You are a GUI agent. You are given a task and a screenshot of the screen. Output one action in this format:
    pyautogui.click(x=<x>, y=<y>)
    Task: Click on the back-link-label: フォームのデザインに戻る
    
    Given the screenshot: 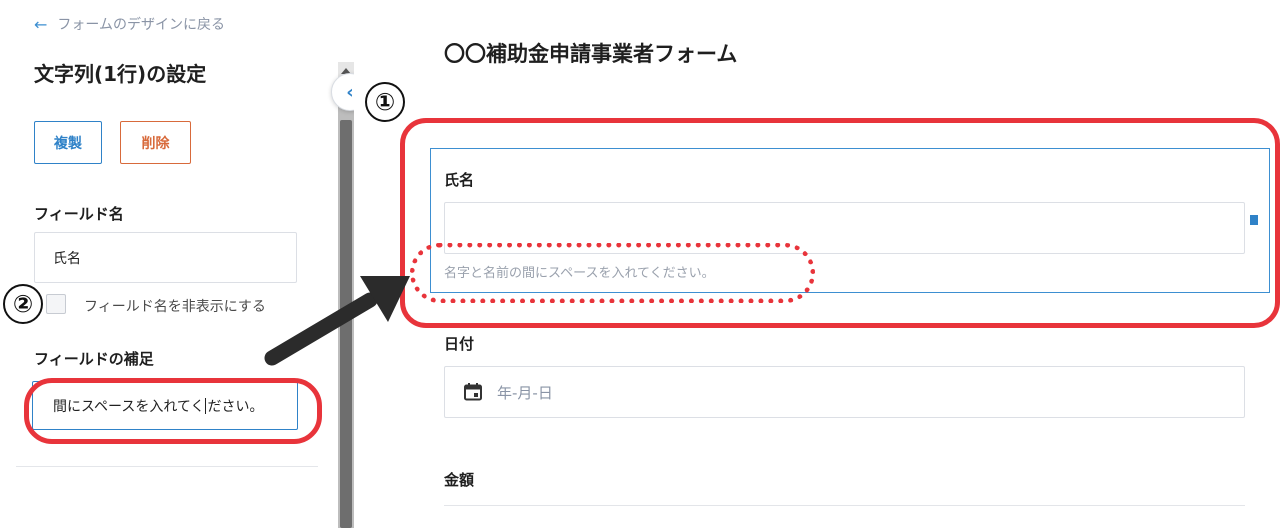 What is the action you would take?
    pyautogui.click(x=141, y=25)
    